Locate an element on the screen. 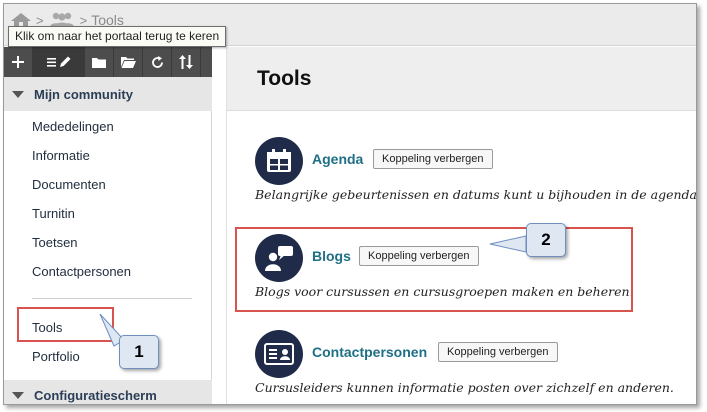 Image resolution: width=707 pixels, height=412 pixels. page-header: Tools is located at coordinates (461, 79).